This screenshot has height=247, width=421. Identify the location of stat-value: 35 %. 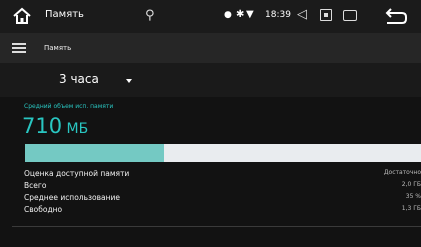
(413, 196).